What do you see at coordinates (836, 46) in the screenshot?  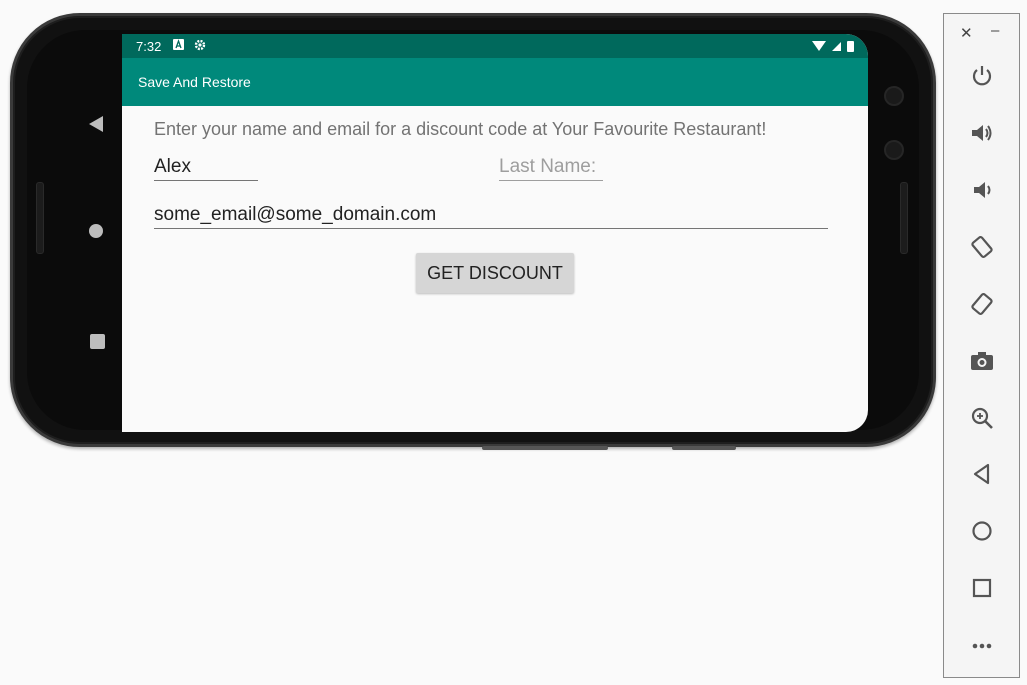 I see `signal-icon` at bounding box center [836, 46].